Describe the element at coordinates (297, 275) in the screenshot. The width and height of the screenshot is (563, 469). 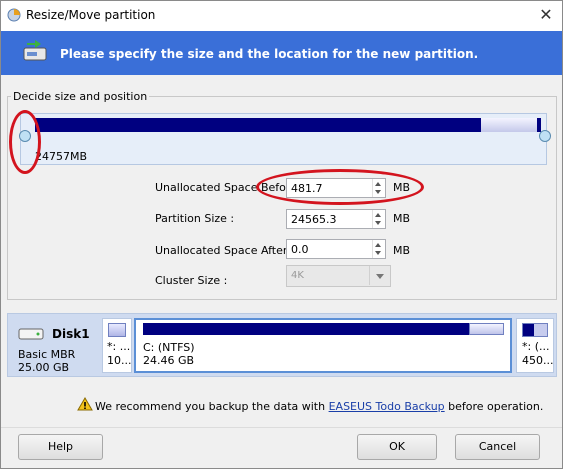
I see `cluster-size-value: 4K` at that location.